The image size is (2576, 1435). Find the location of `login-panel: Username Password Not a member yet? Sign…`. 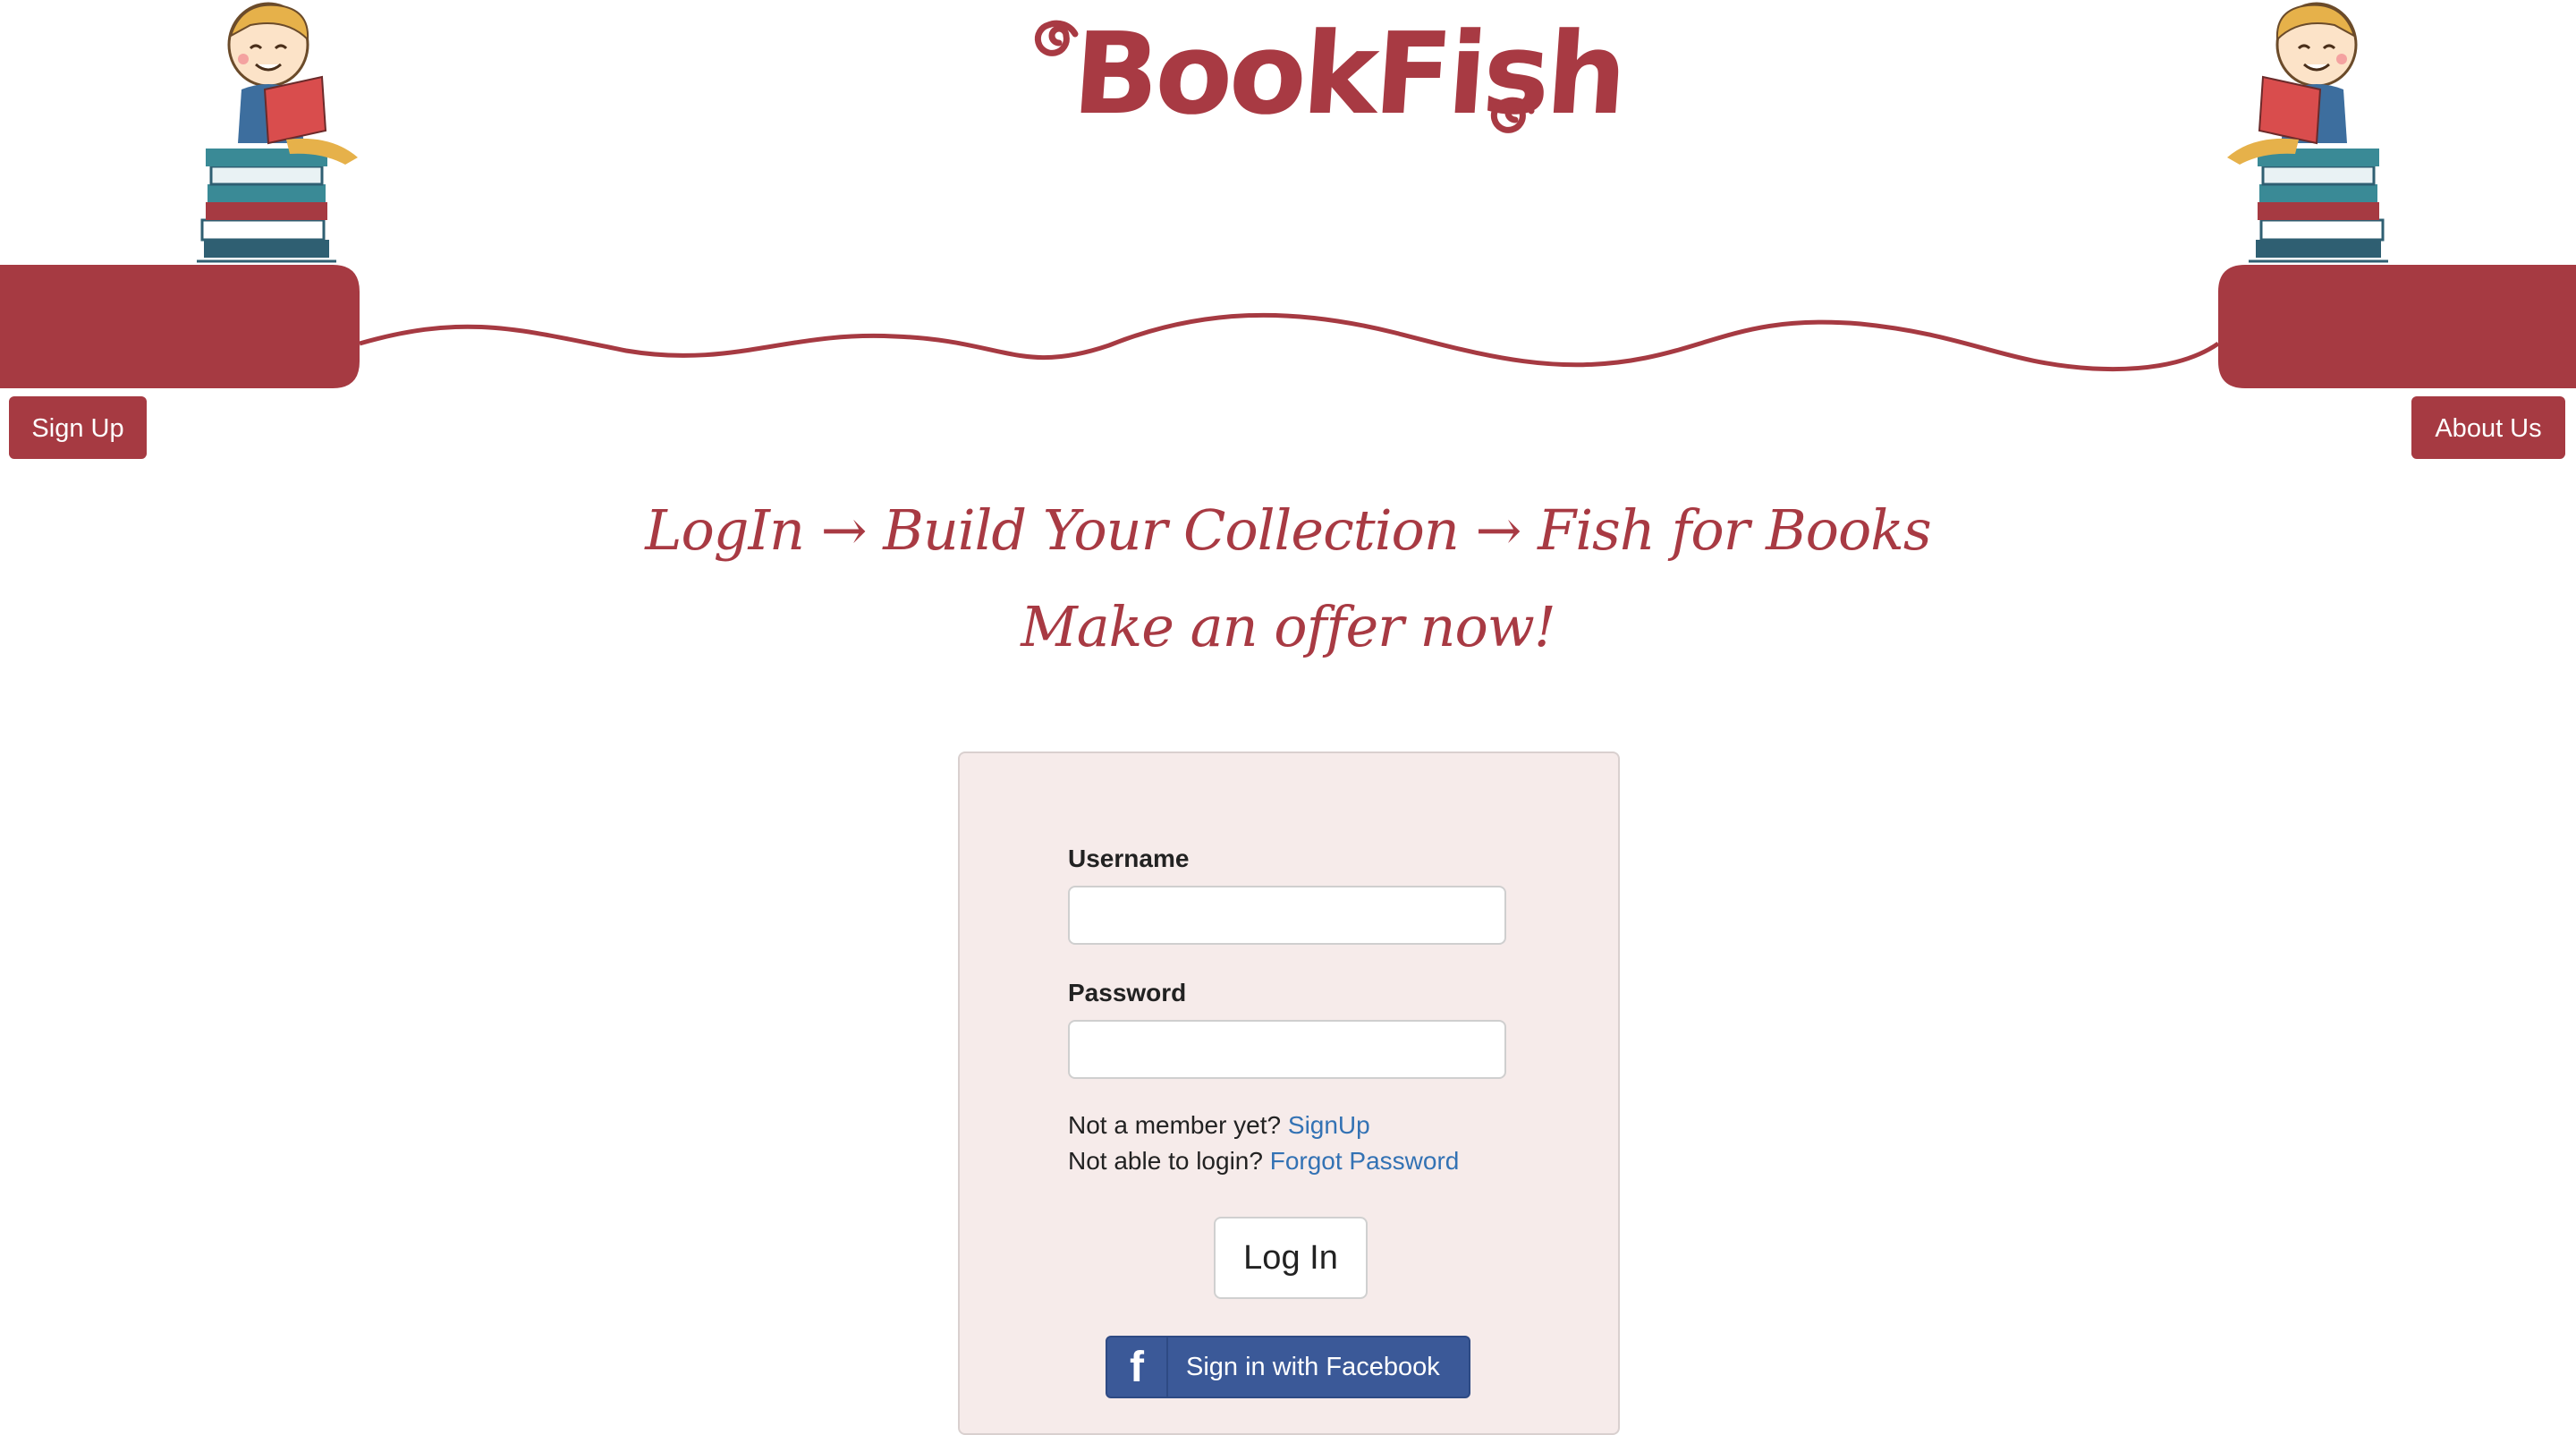

login-panel: Username Password Not a member yet? Sign… is located at coordinates (1289, 1093).